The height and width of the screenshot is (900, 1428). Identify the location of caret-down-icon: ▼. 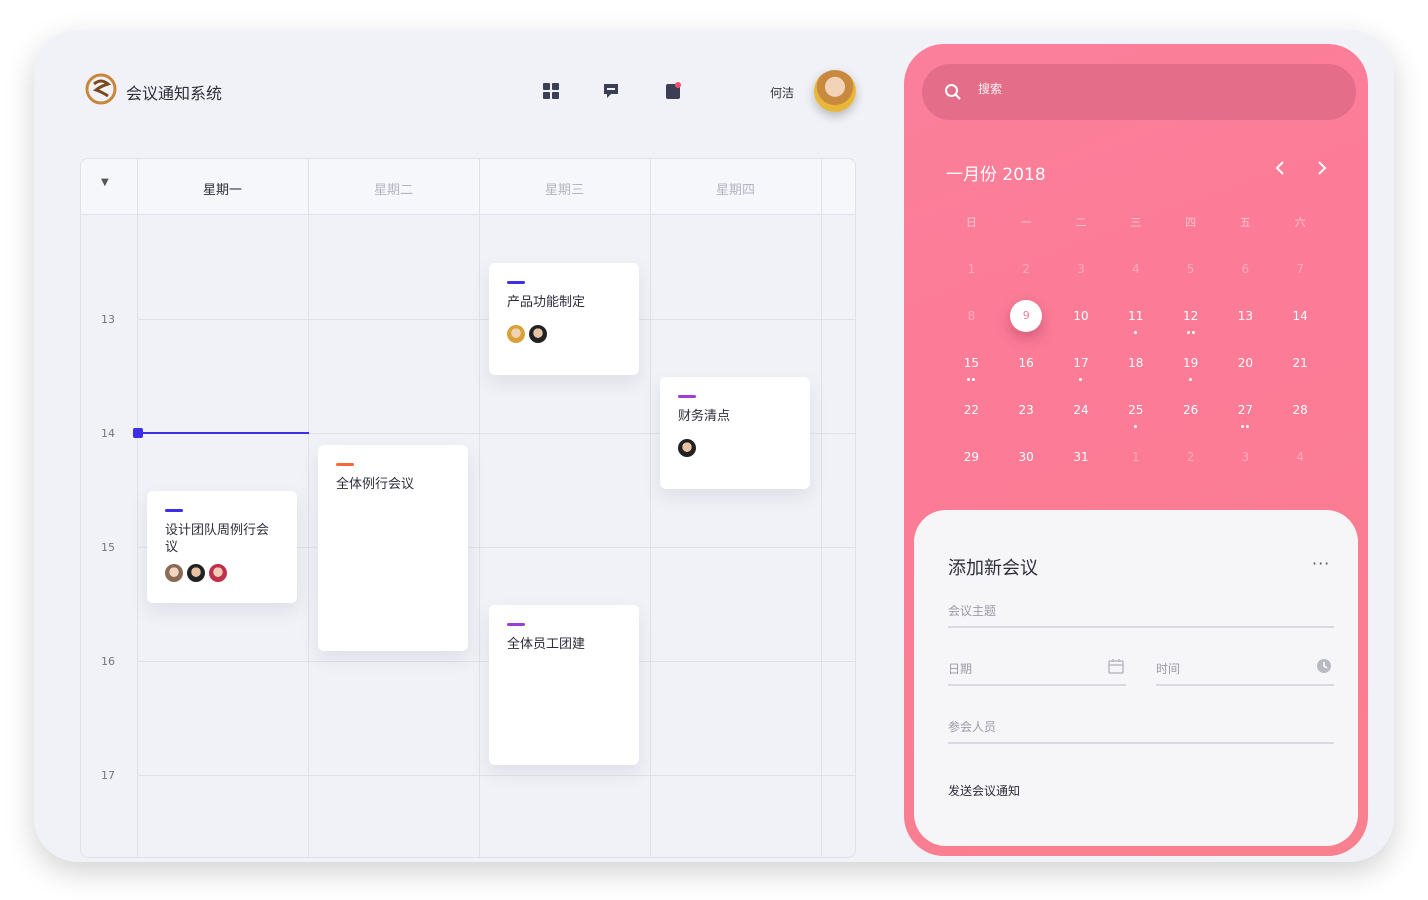
(105, 182).